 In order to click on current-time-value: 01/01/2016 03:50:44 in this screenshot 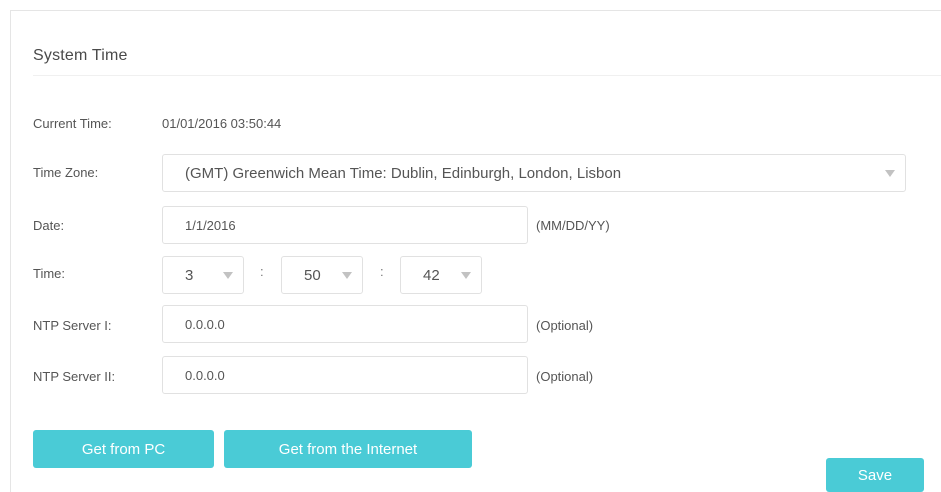, I will do `click(222, 123)`.